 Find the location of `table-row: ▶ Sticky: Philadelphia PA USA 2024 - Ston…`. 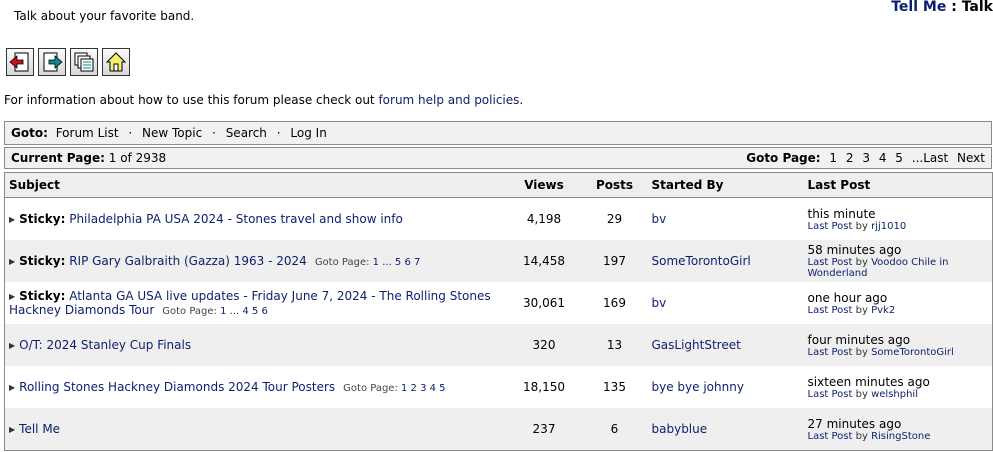

table-row: ▶ Sticky: Philadelphia PA USA 2024 - Ston… is located at coordinates (499, 219).